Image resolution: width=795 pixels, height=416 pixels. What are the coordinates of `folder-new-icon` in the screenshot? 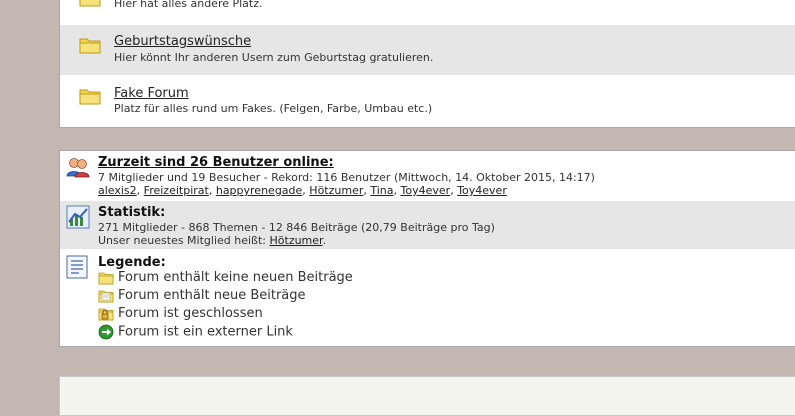 It's located at (106, 296).